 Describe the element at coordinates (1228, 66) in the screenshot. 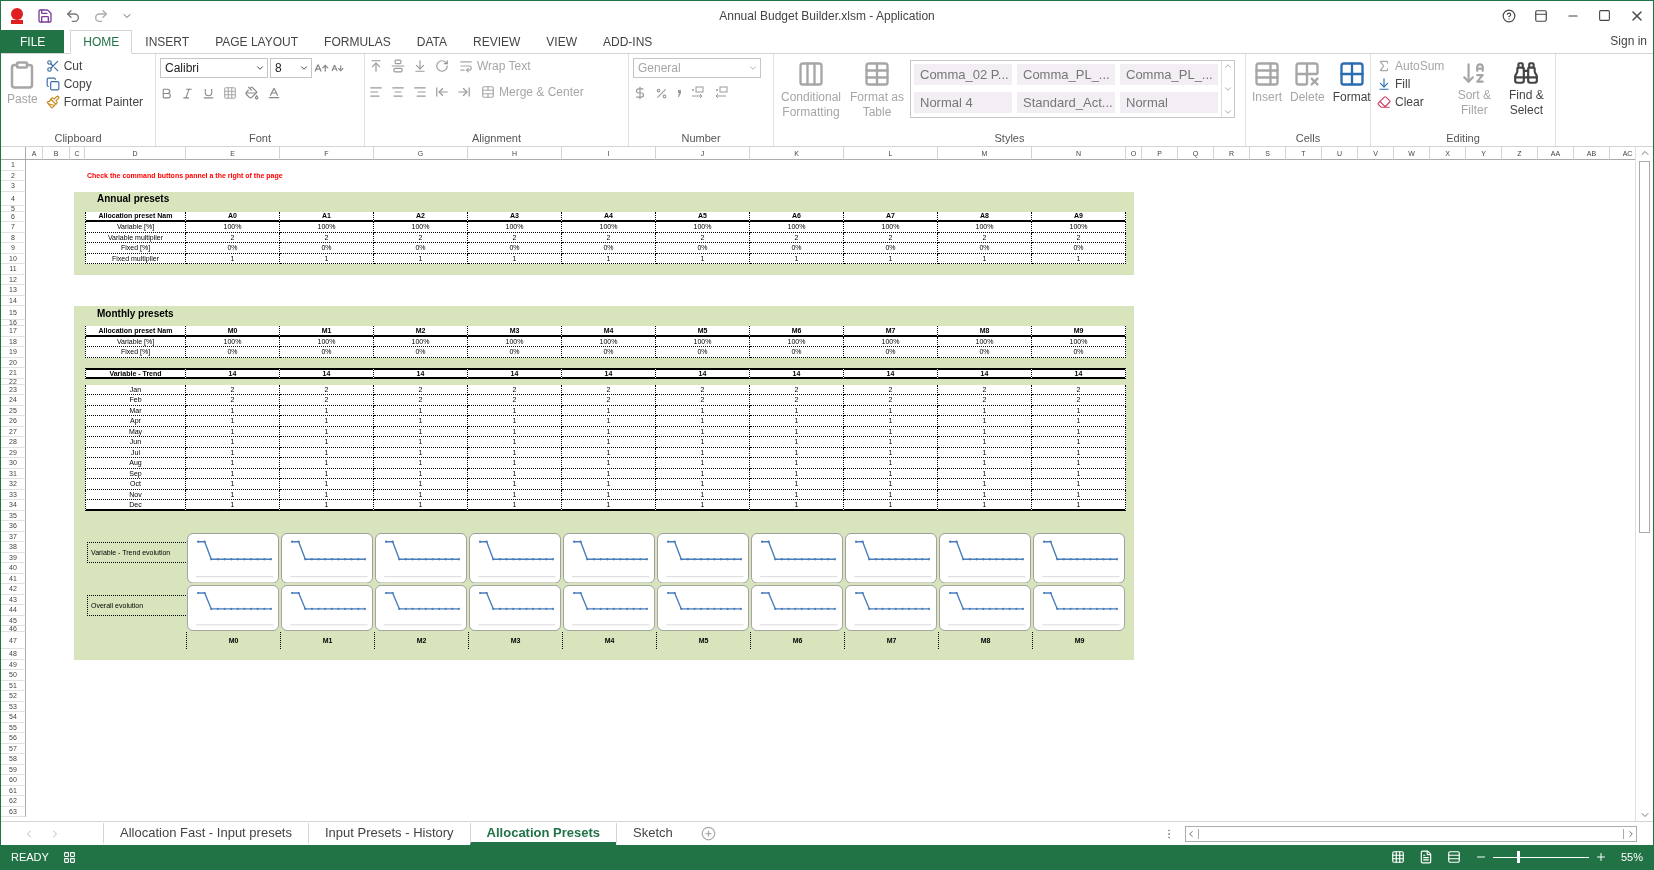

I see `scroll-up-icon` at that location.